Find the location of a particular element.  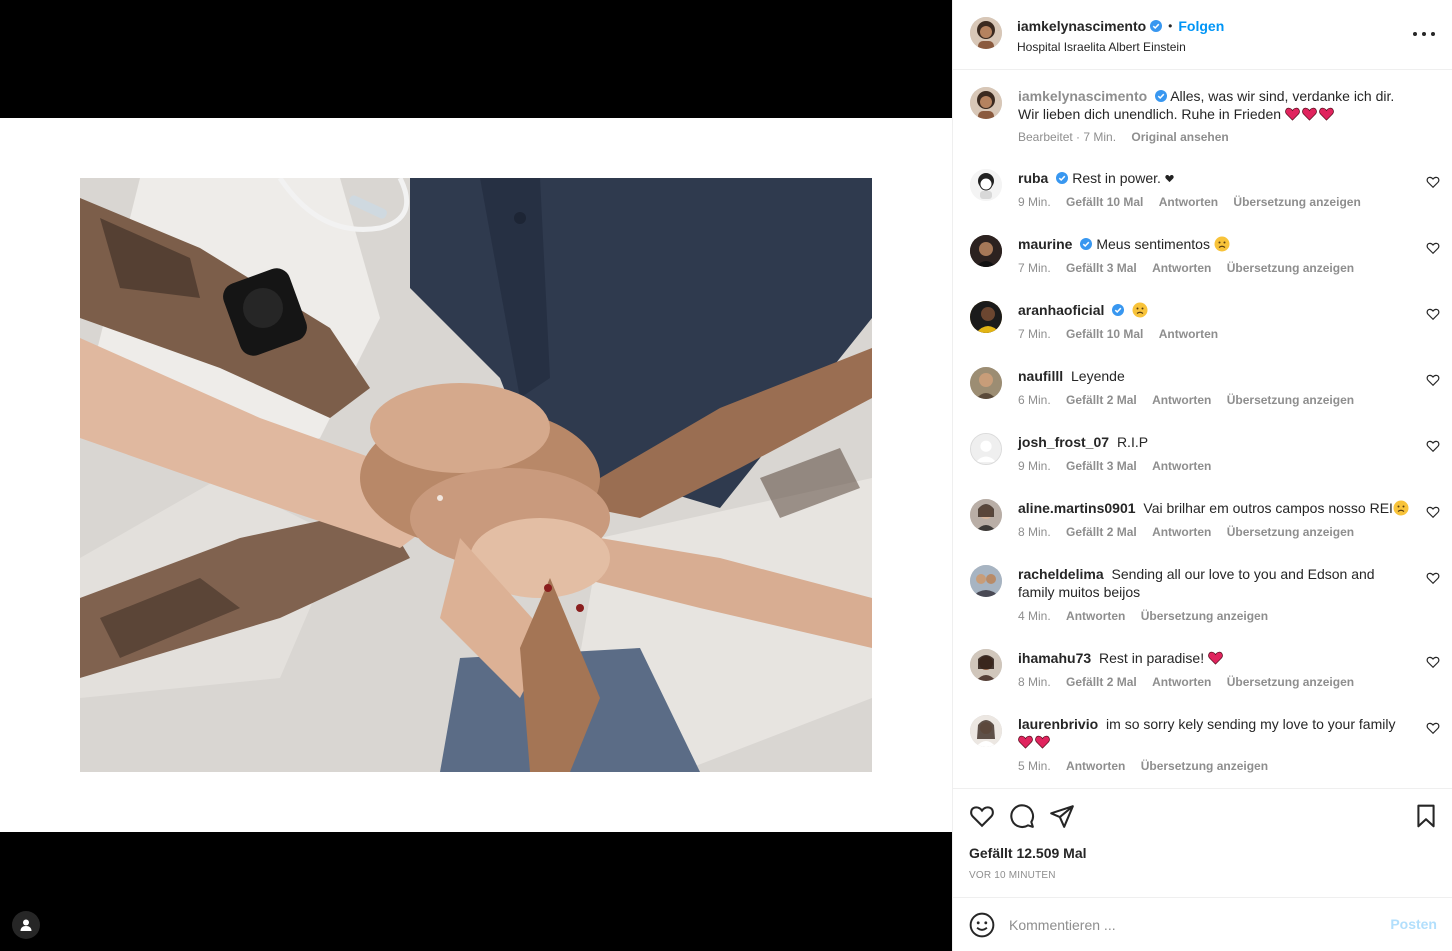

heart-icon is located at coordinates (982, 816).